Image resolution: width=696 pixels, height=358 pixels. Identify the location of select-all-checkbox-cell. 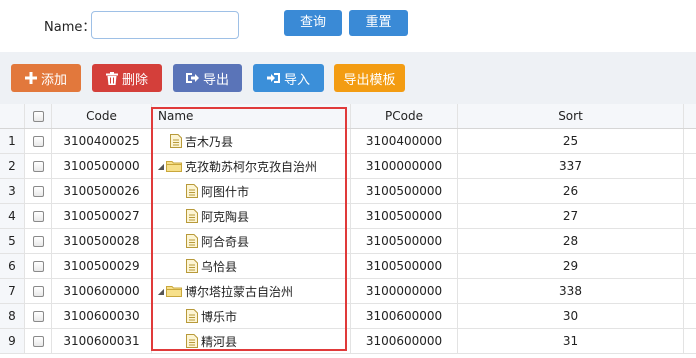
(38, 116).